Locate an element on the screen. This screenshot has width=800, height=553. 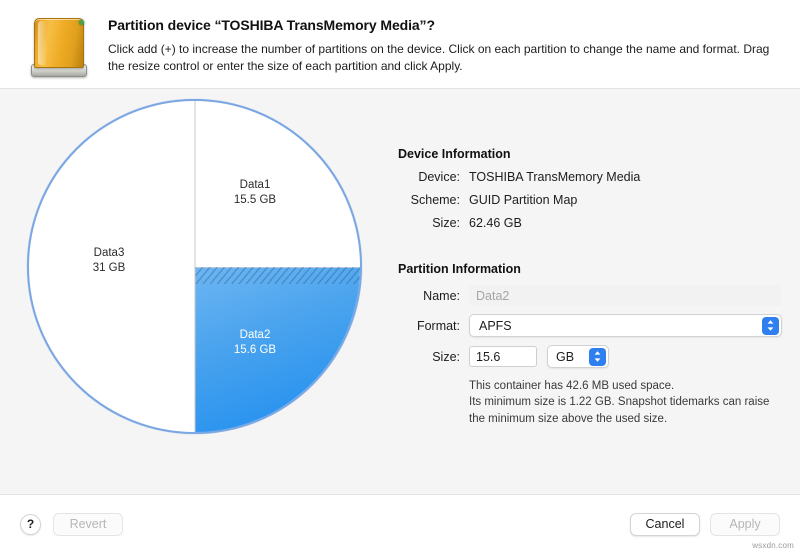
device-size-label: Size: is located at coordinates (446, 223).